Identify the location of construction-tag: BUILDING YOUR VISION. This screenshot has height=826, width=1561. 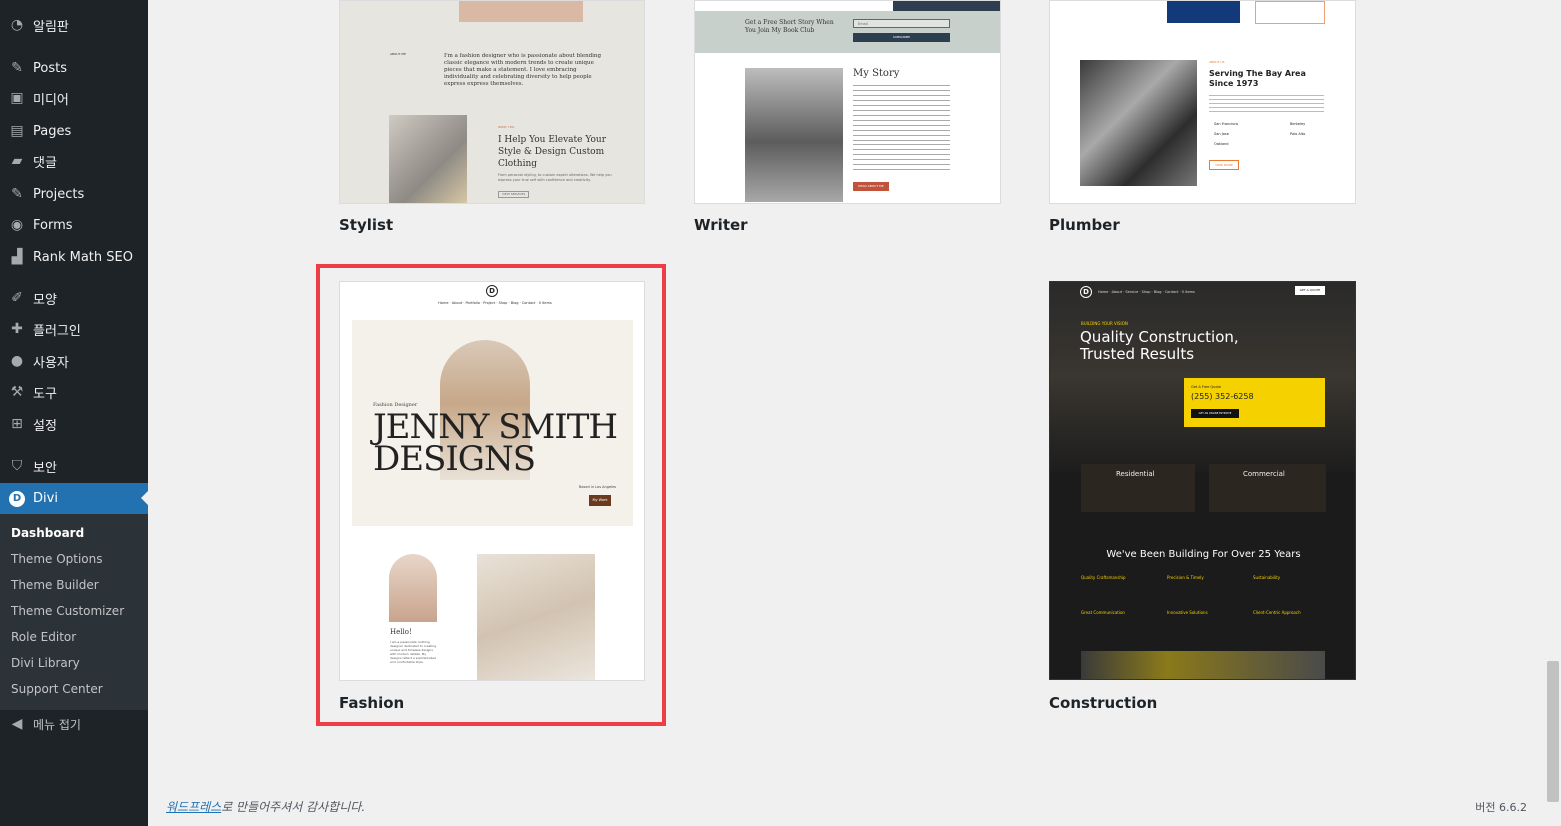
(1104, 323).